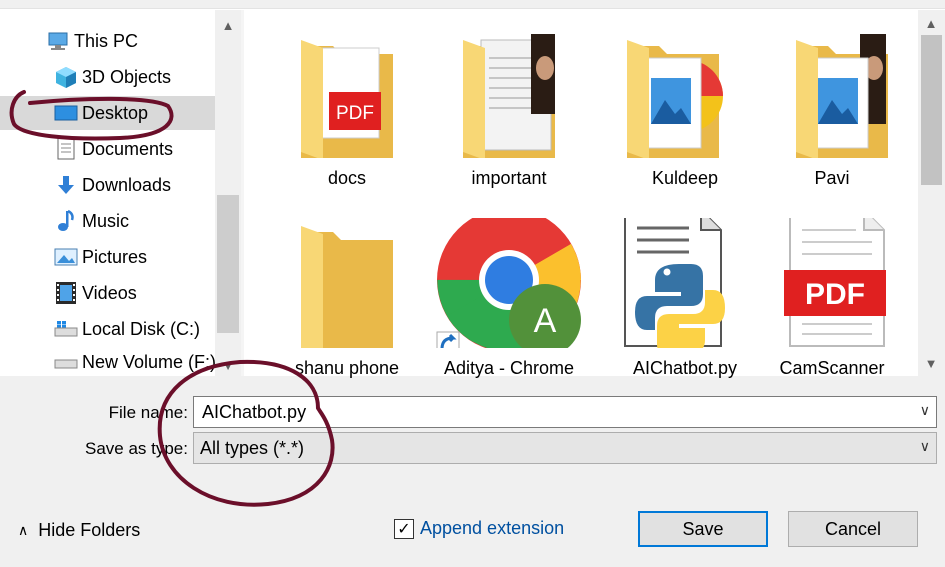 Image resolution: width=945 pixels, height=567 pixels. I want to click on file-item-aditya-chrome: A Aditya - Chrome, so click(509, 289).